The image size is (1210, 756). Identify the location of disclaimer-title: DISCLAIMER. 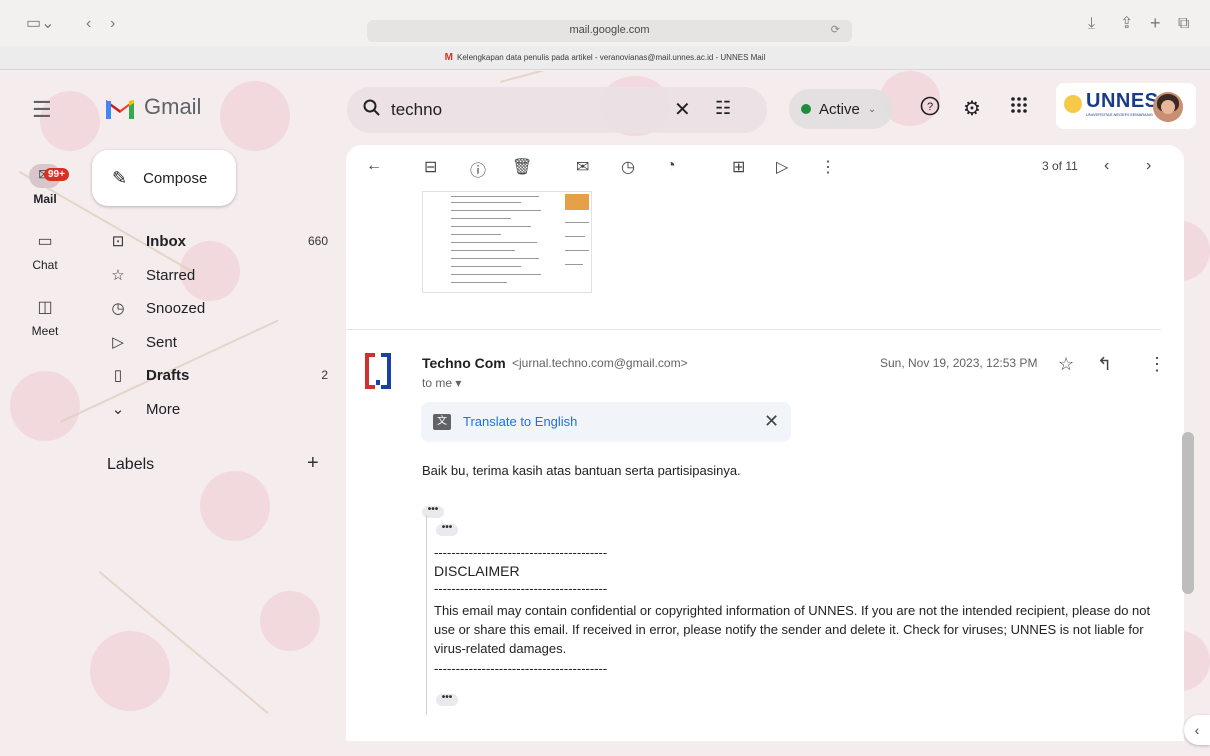
(477, 571).